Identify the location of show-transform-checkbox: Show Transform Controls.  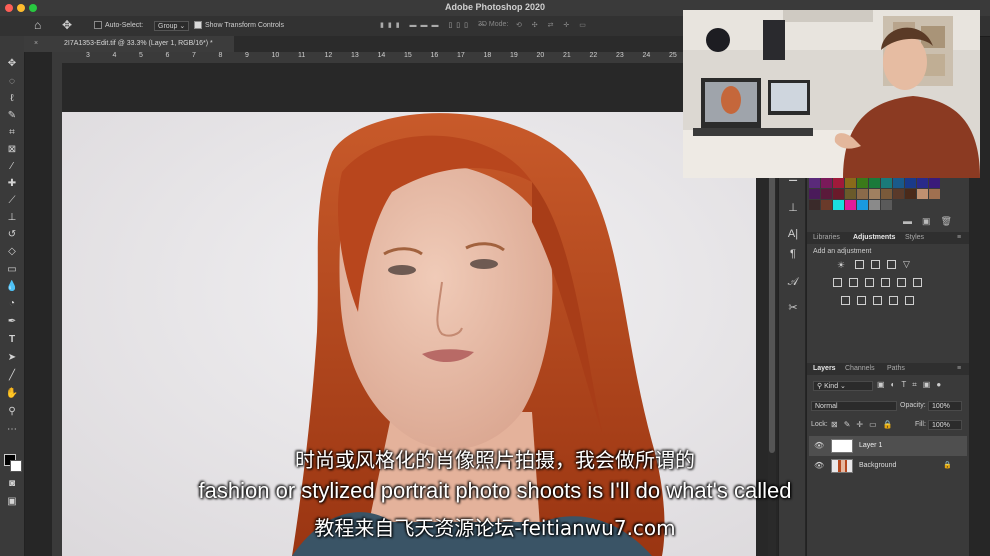
(239, 25).